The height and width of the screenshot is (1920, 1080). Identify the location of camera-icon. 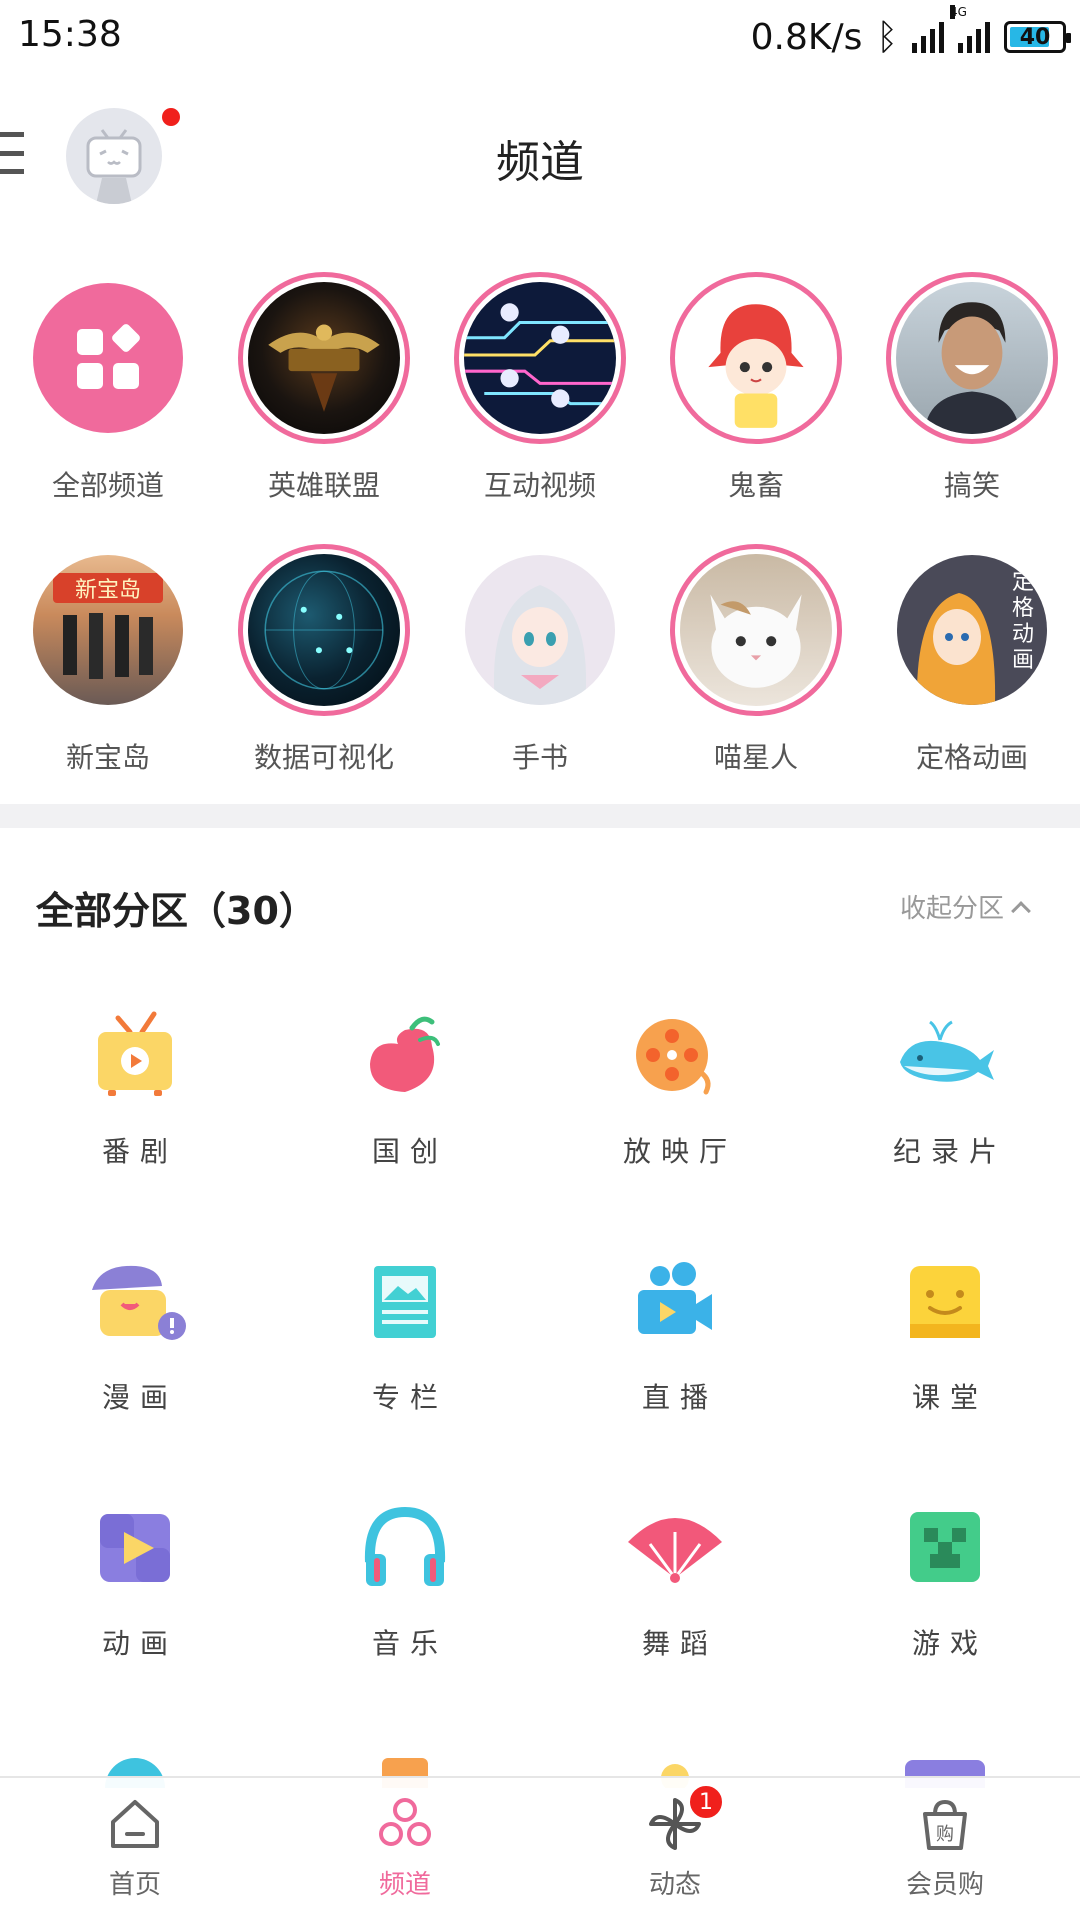
(675, 1298).